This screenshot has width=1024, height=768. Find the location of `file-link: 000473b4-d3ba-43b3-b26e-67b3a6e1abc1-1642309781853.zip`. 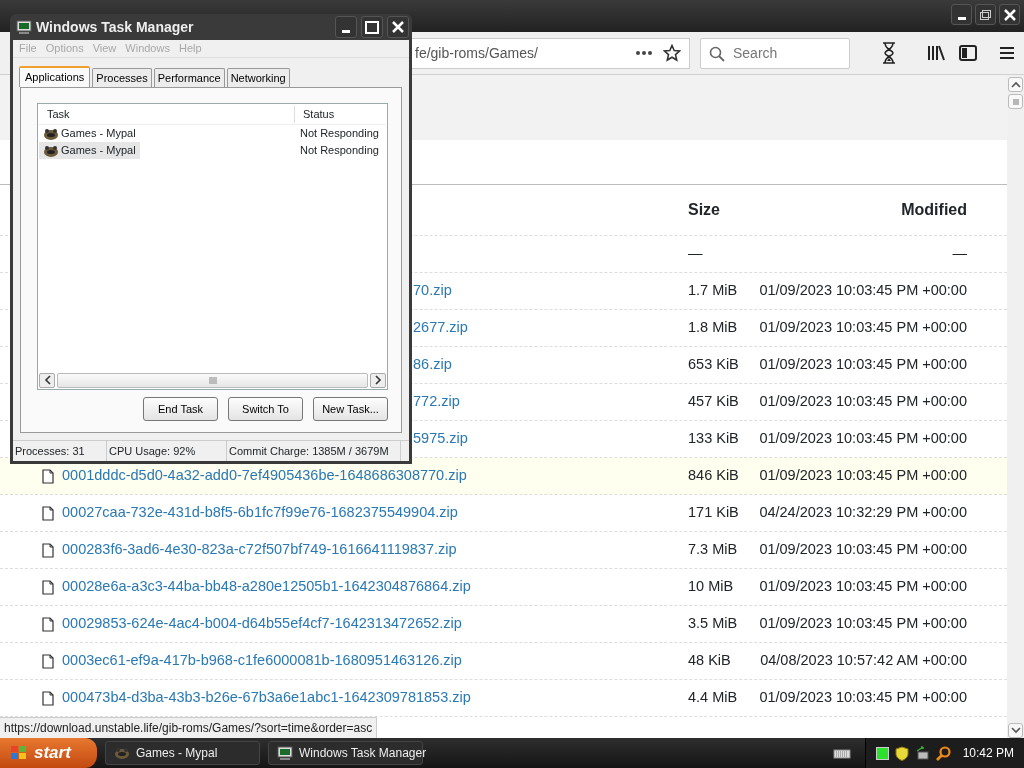

file-link: 000473b4-d3ba-43b3-b26e-67b3a6e1abc1-1642309781853.zip is located at coordinates (266, 698).